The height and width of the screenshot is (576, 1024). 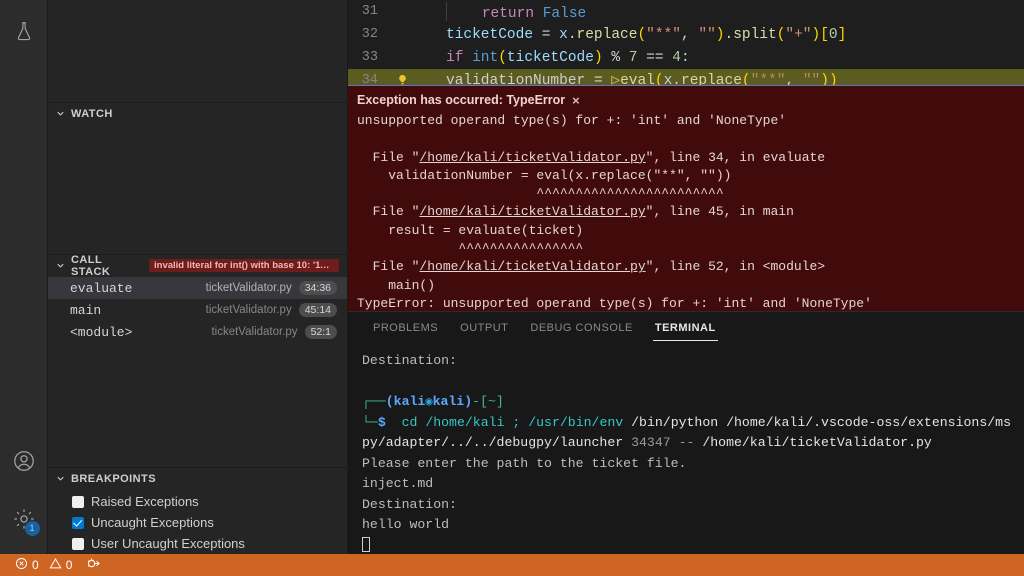 I want to click on watch-section-header: WATCH, so click(x=197, y=113).